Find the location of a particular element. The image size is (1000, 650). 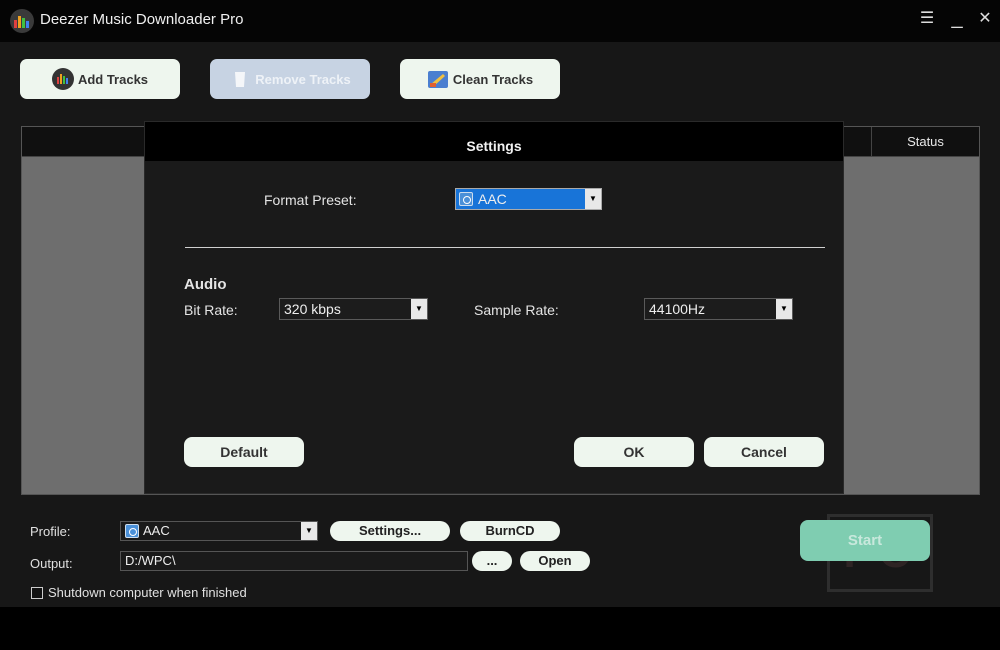

format-preset-value: AAC is located at coordinates (492, 199).